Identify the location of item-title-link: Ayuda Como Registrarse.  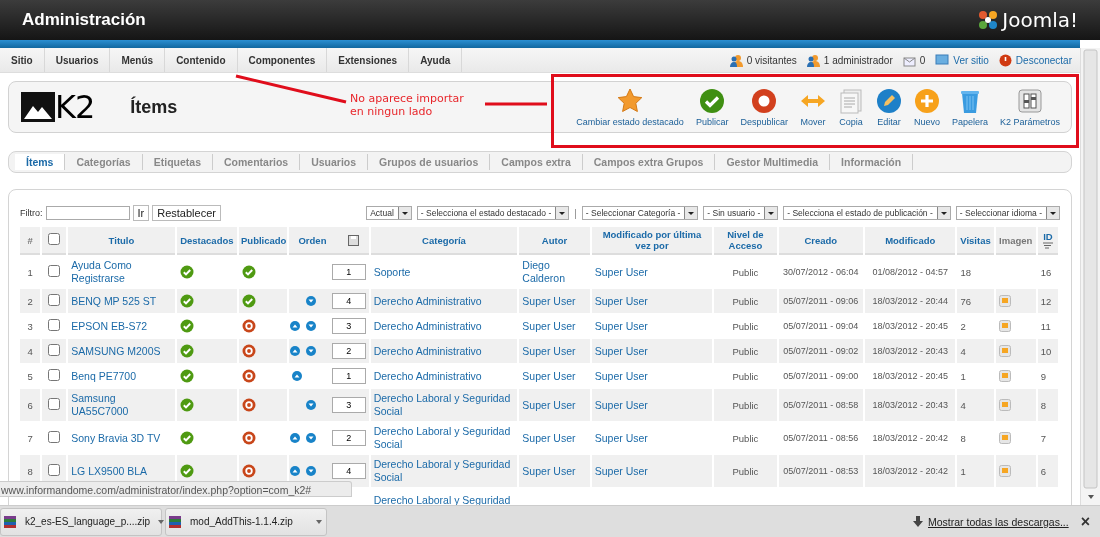
(121, 272).